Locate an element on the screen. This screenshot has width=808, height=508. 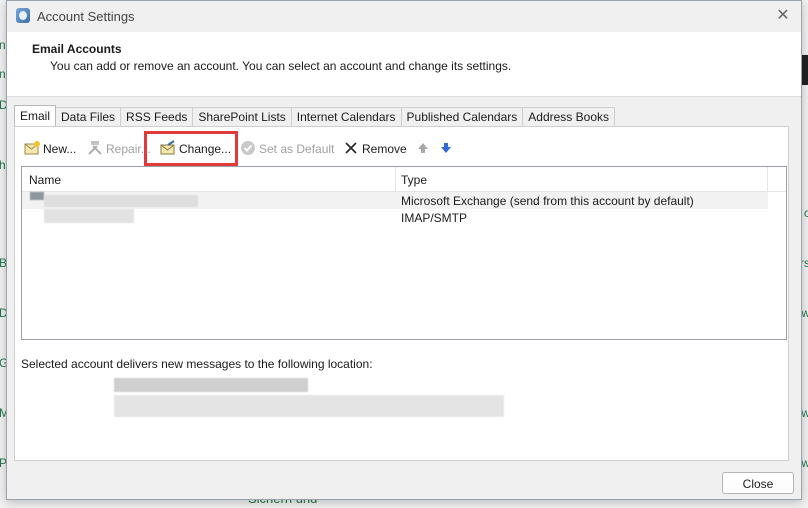
column-header-name: Name is located at coordinates (45, 180).